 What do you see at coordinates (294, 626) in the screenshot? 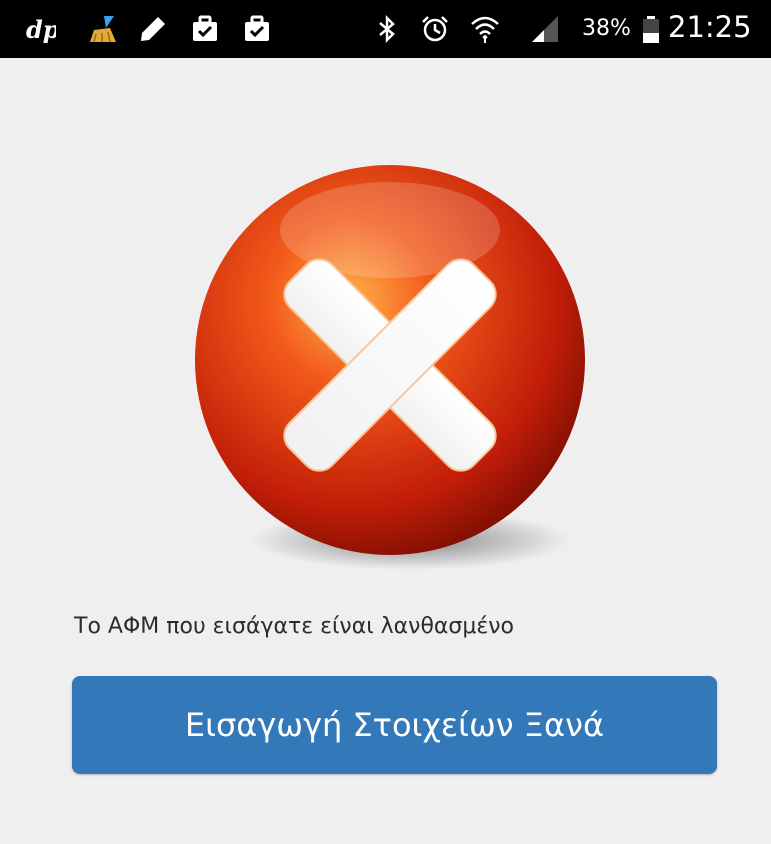
I see `error-message: Το ΑΦΜ που εισάγατε είναι λανθασμένο` at bounding box center [294, 626].